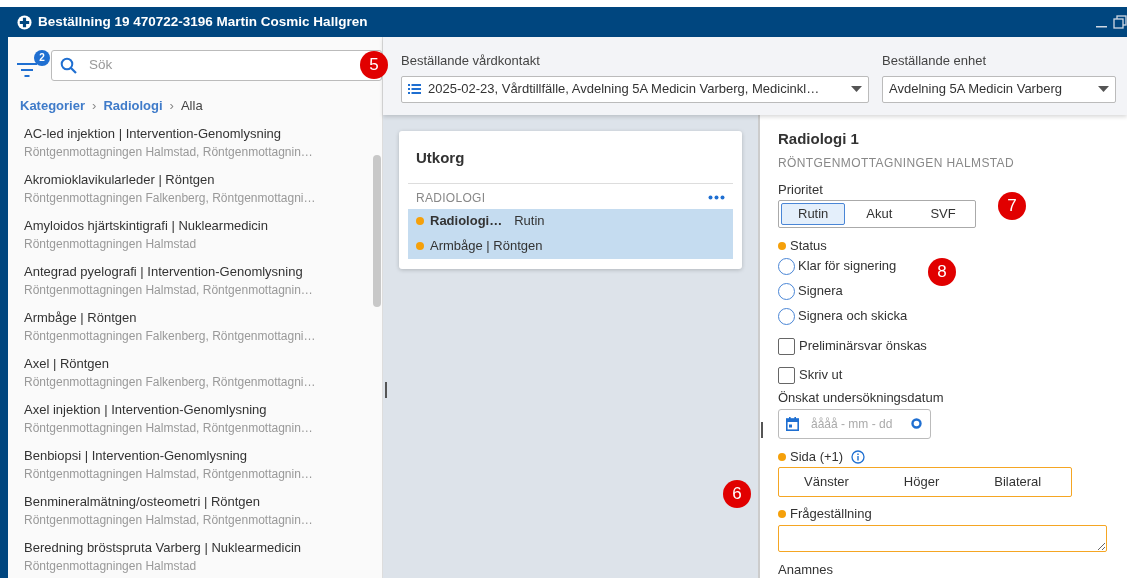  Describe the element at coordinates (183, 547) in the screenshot. I see `list-item-title: Beredning bröstspruta Varberg | Nuklearmedicin` at that location.